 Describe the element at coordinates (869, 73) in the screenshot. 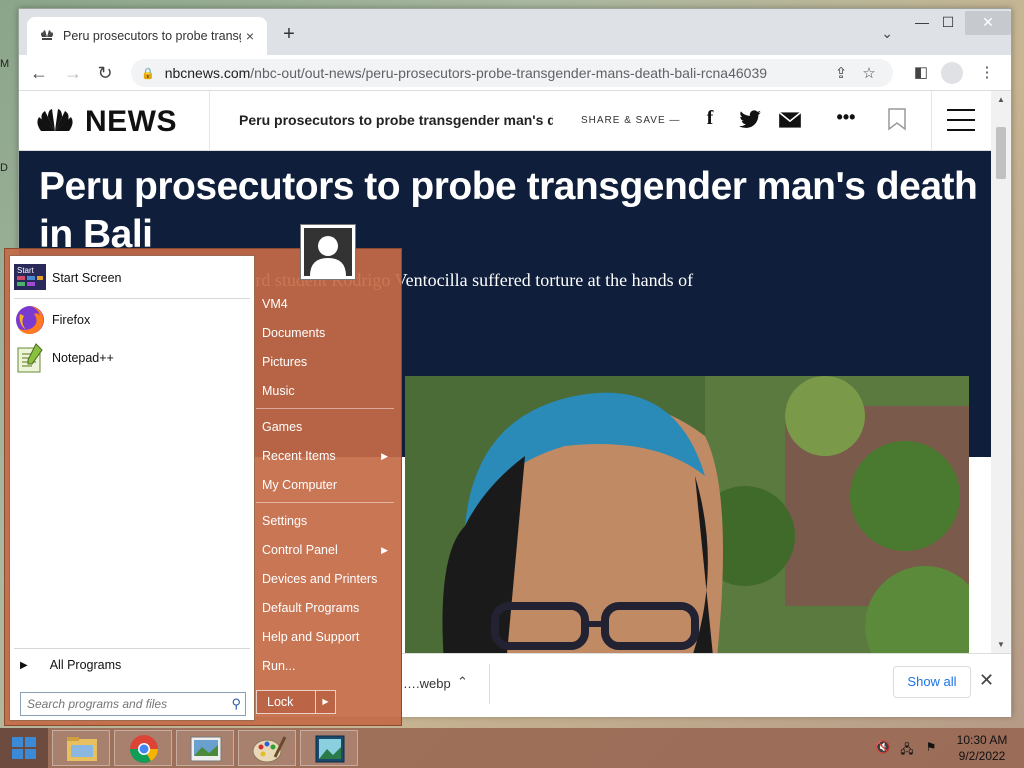

I see `bookmark-star-icon: ☆` at that location.